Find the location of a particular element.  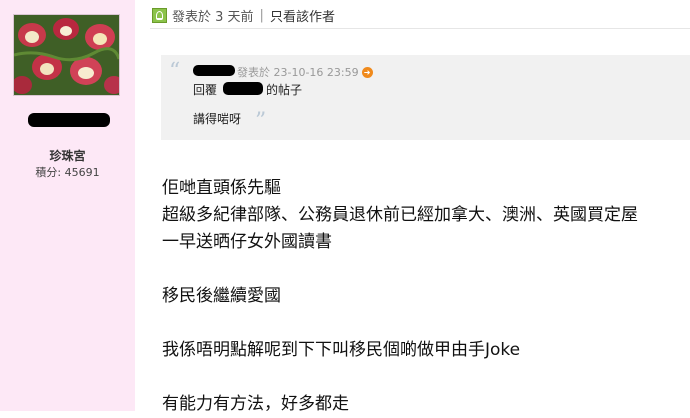

quote-close-mark: ” is located at coordinates (261, 121).